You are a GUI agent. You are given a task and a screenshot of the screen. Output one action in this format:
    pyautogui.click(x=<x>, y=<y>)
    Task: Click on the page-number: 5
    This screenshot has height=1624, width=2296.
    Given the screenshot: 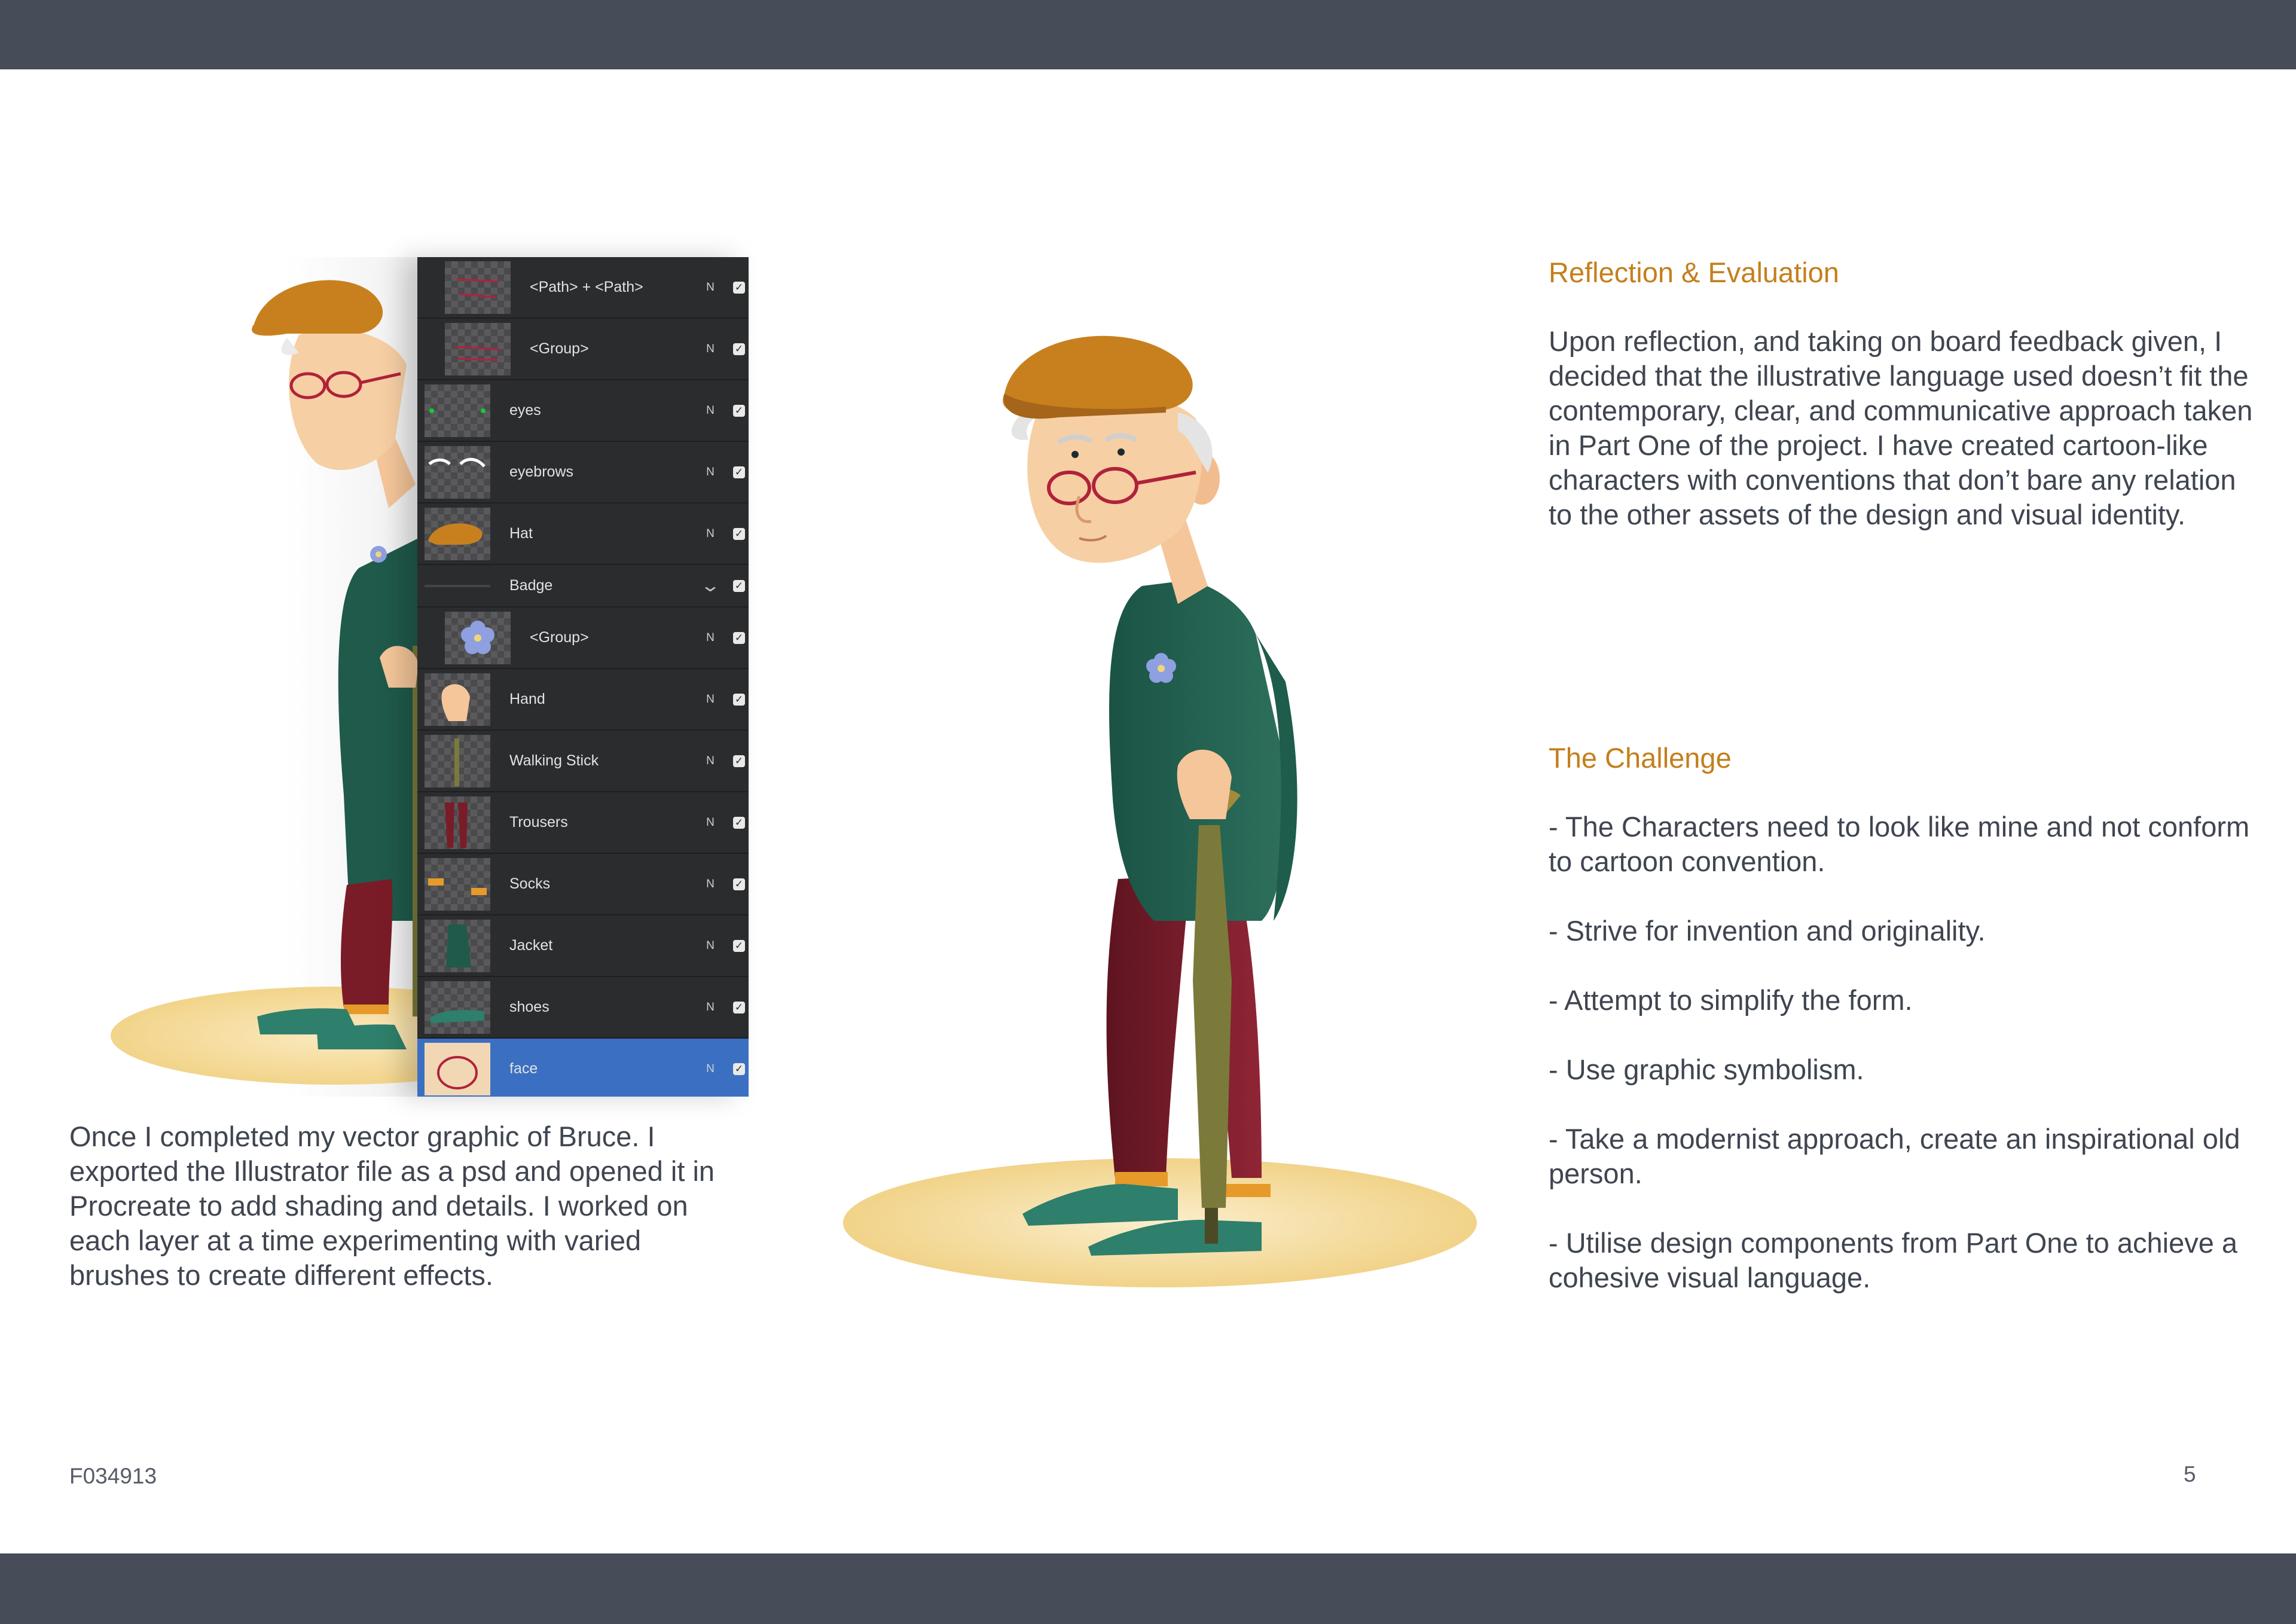 What is the action you would take?
    pyautogui.click(x=2190, y=1474)
    